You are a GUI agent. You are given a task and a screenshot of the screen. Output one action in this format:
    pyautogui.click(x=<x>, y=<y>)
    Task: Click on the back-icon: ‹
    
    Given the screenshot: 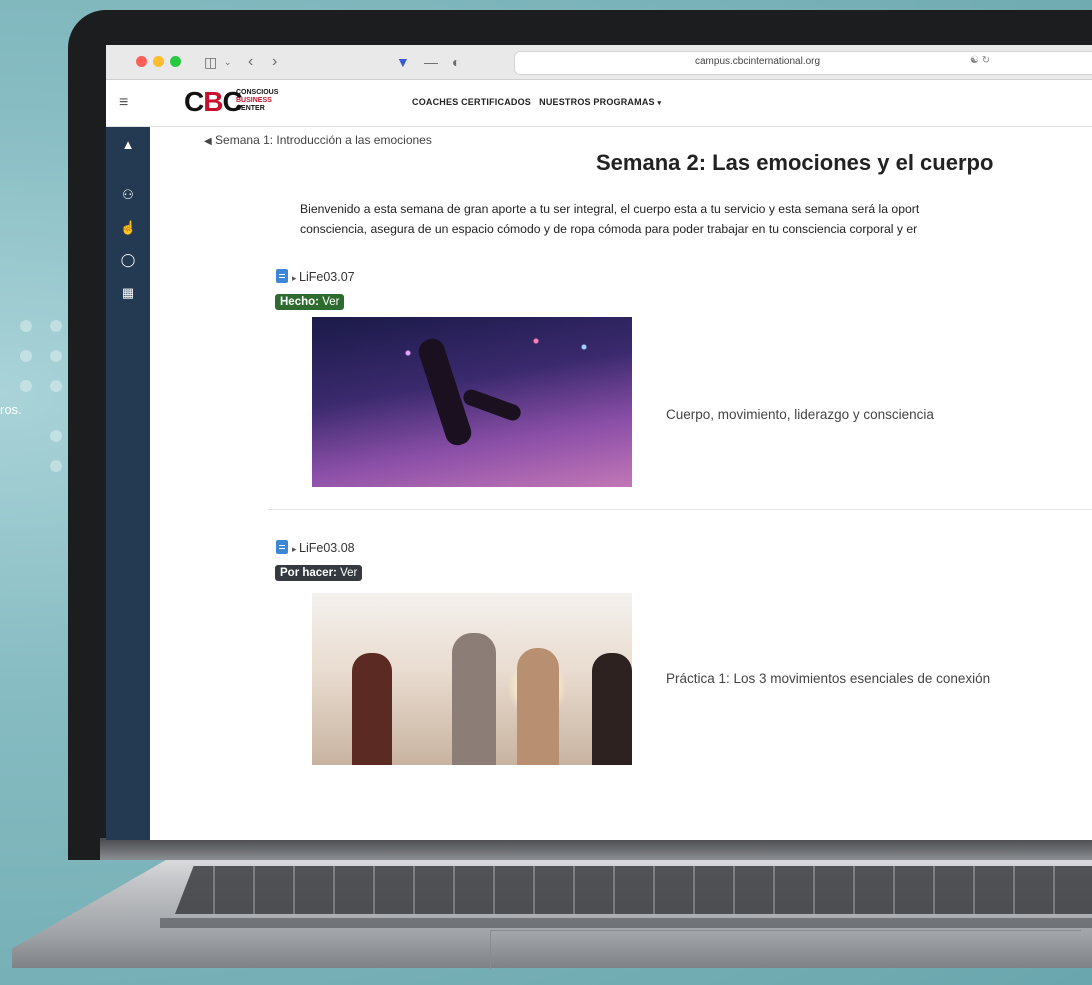 What is the action you would take?
    pyautogui.click(x=250, y=62)
    